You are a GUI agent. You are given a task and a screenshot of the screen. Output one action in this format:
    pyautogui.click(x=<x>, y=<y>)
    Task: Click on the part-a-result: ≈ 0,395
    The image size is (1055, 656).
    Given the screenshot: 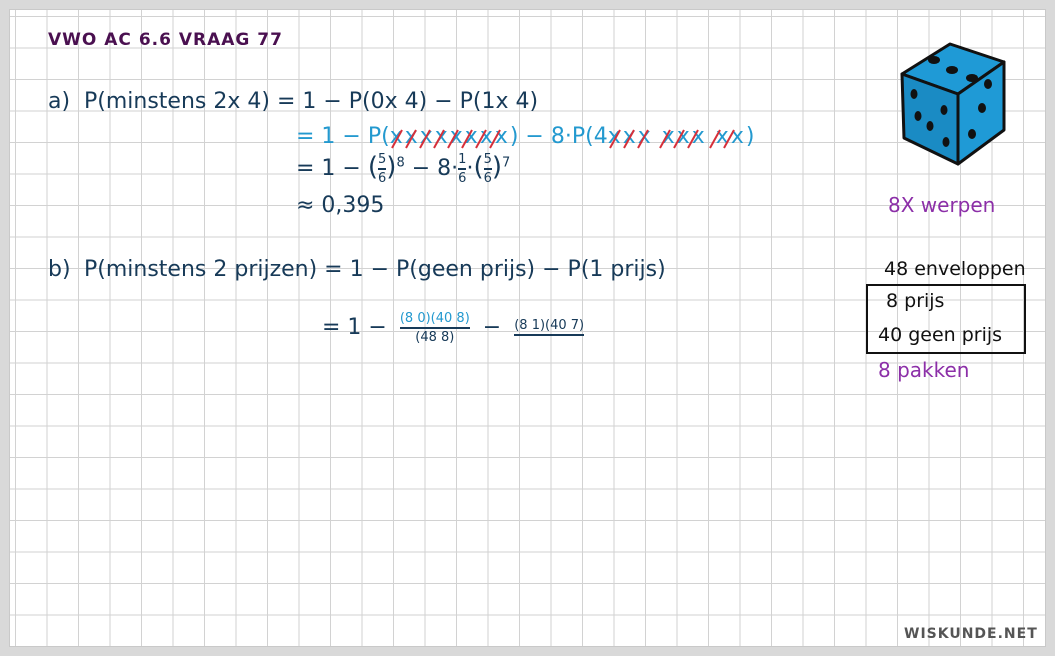 What is the action you would take?
    pyautogui.click(x=340, y=205)
    